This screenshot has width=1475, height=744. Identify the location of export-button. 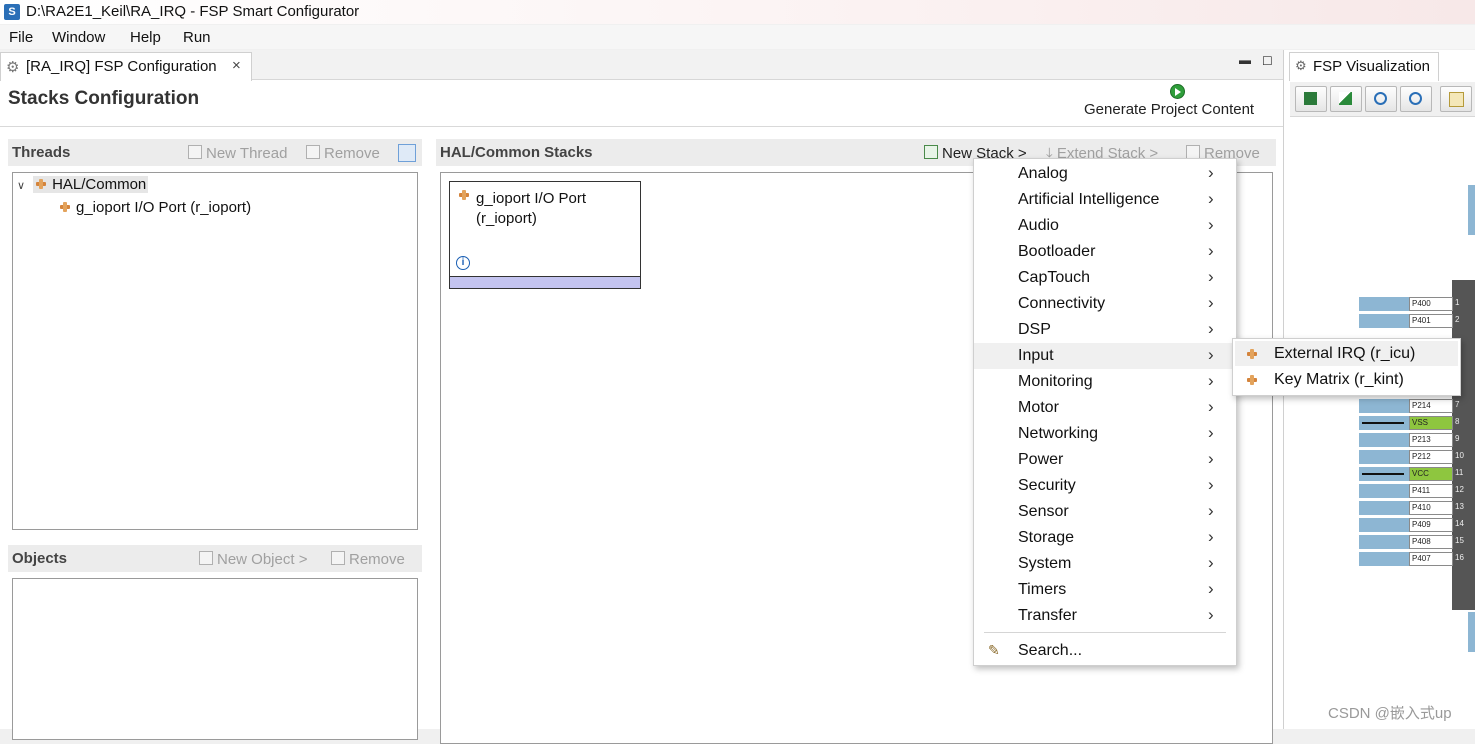
(1456, 99).